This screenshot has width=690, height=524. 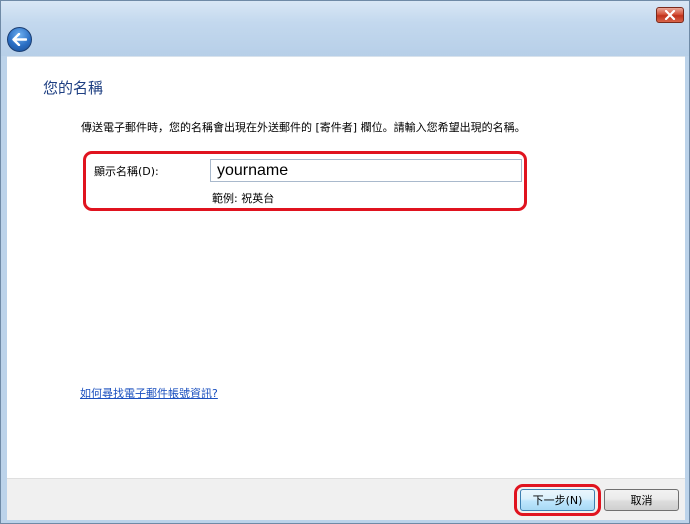 I want to click on footer-bar: 下一步(N) 取消, so click(x=346, y=499).